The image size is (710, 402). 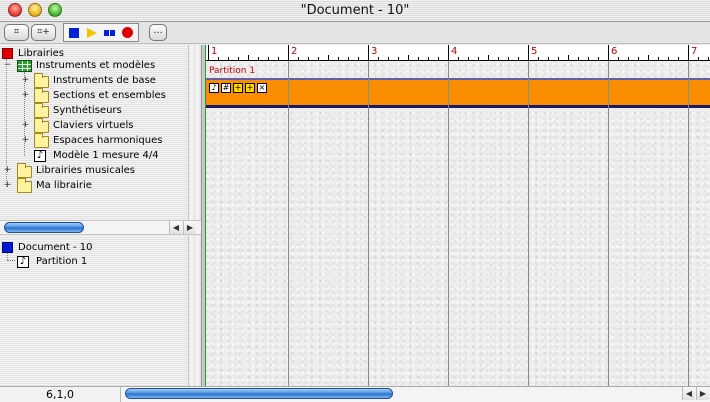 I want to click on pause-icon, so click(x=110, y=33).